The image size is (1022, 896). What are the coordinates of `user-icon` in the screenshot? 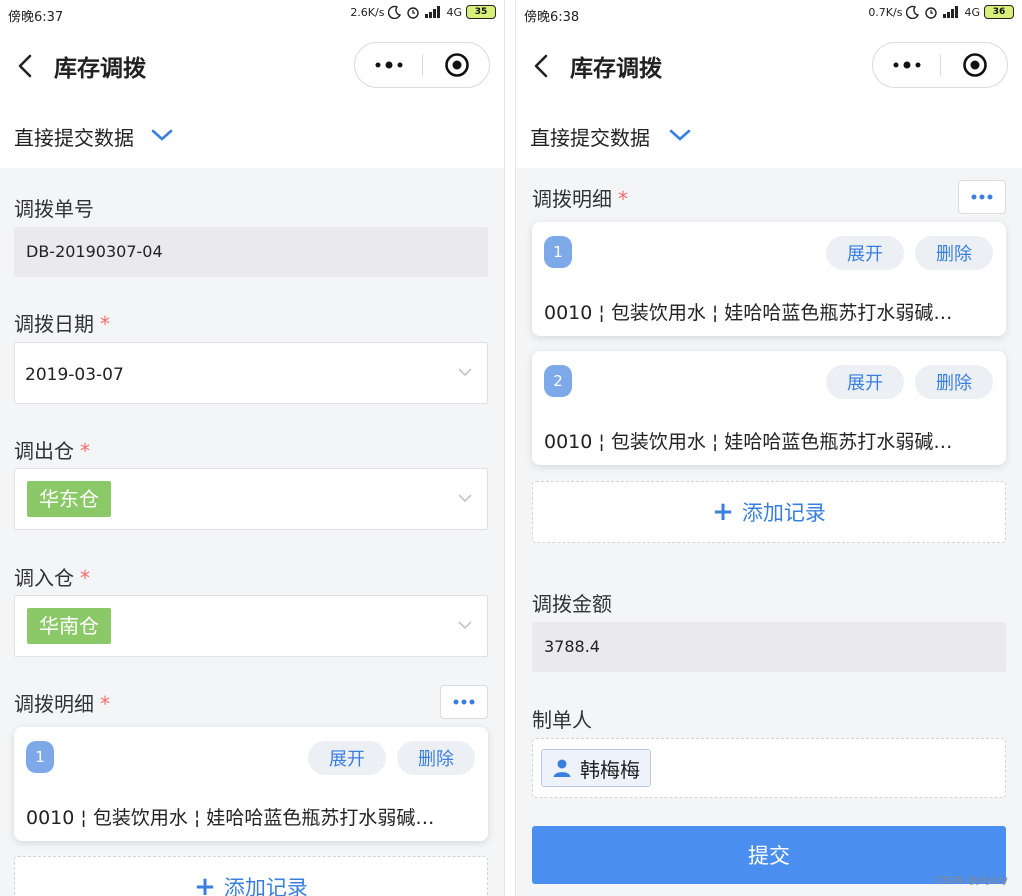 It's located at (562, 768).